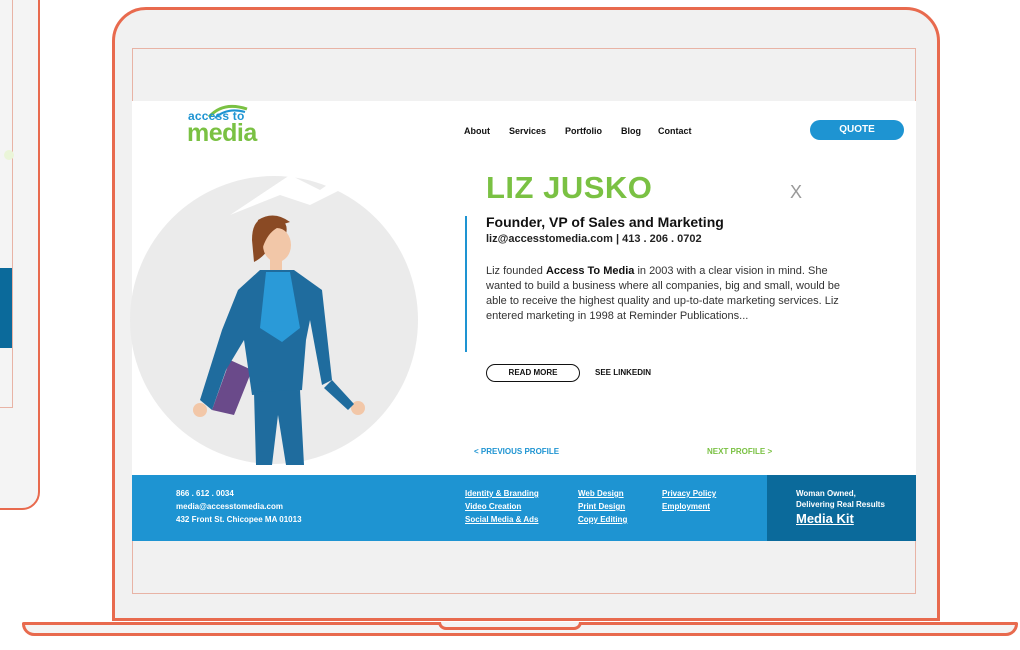  Describe the element at coordinates (229, 506) in the screenshot. I see `footer-email: media@accesstomedia.com` at that location.